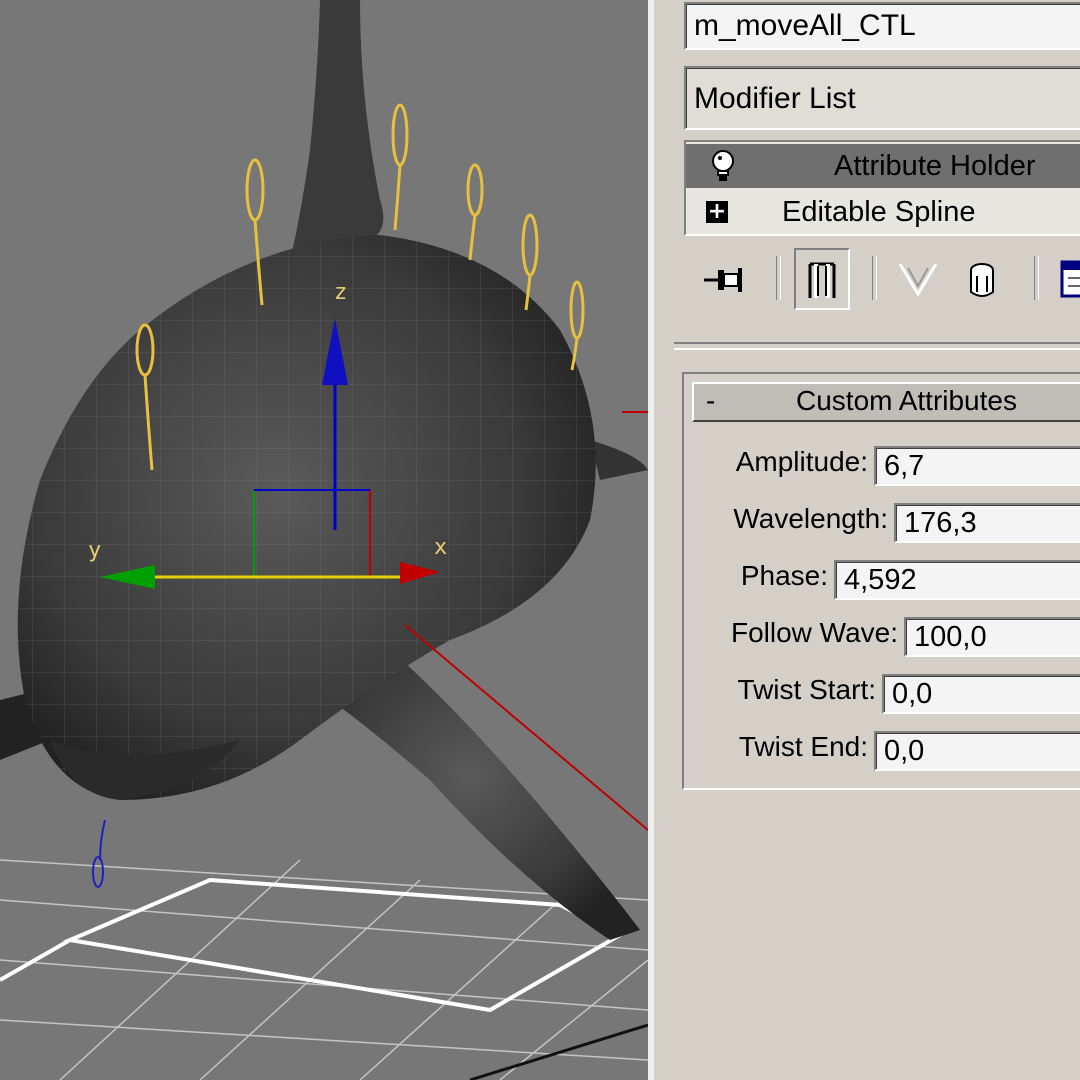  I want to click on modifier-stack-toolbar, so click(882, 281).